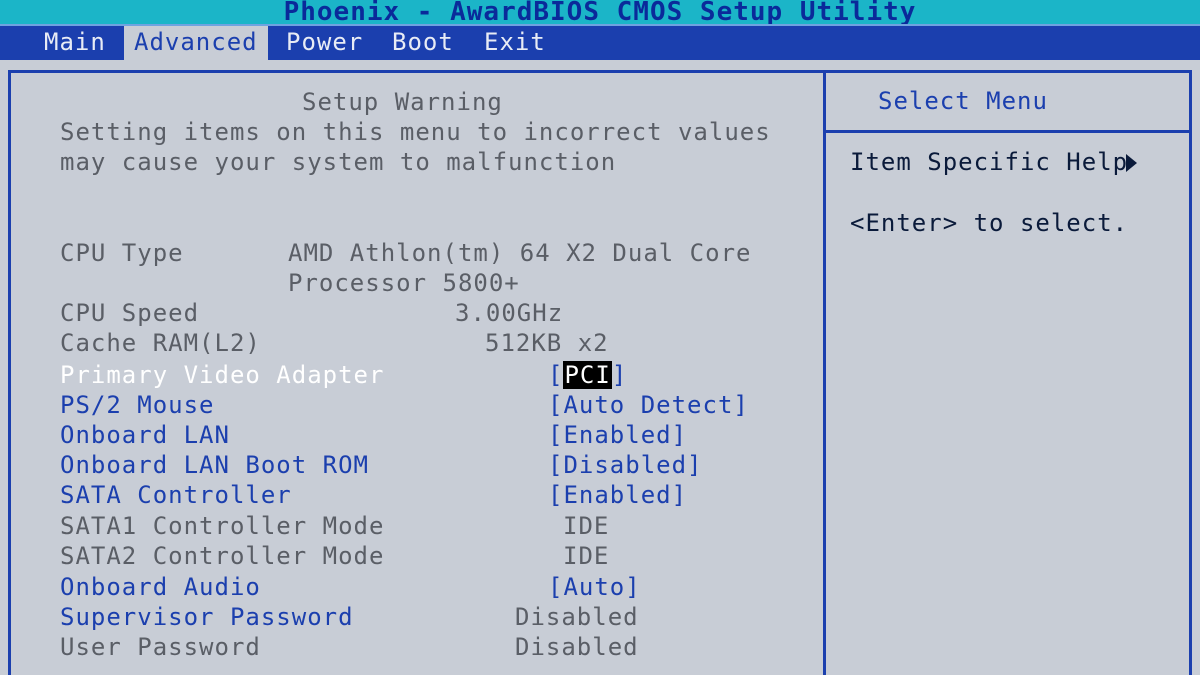  Describe the element at coordinates (577, 617) in the screenshot. I see `value-supervisor-password: Disabled` at that location.